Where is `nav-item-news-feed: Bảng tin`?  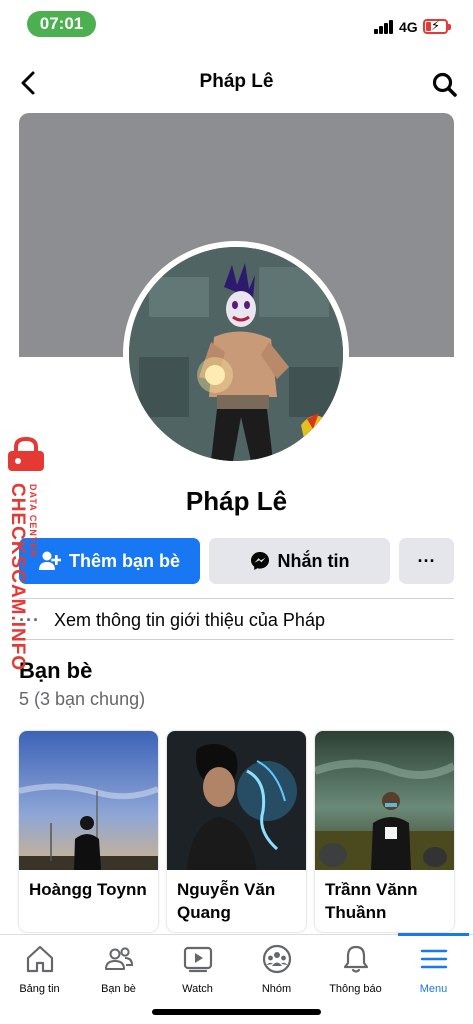
nav-item-news-feed: Bảng tin is located at coordinates (39, 973).